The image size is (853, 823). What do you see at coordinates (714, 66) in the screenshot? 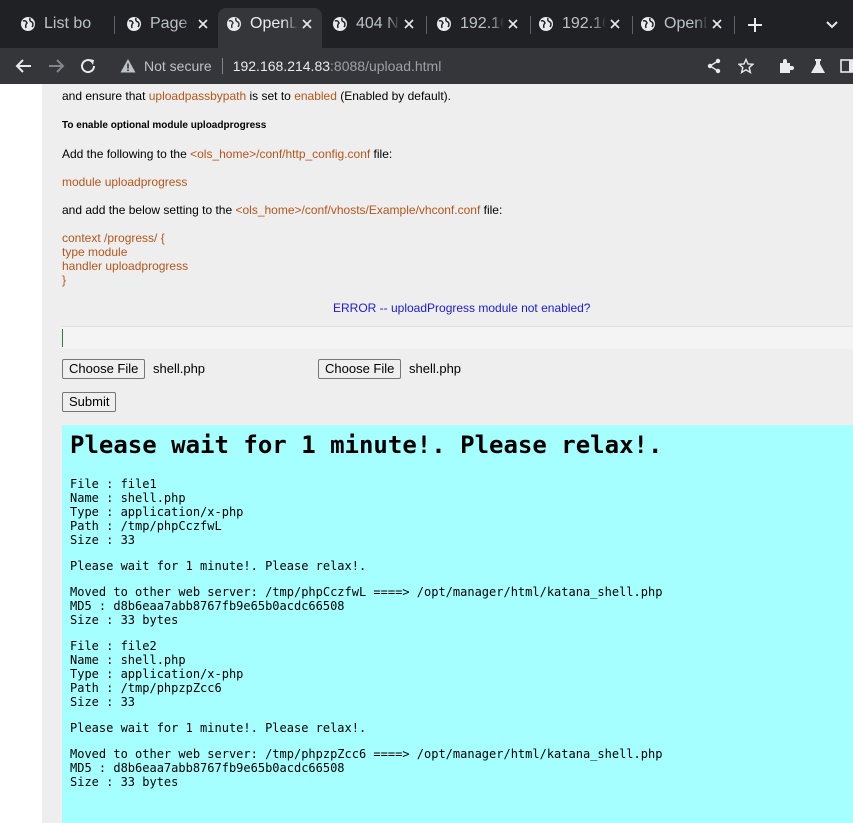
I see `share-icon` at bounding box center [714, 66].